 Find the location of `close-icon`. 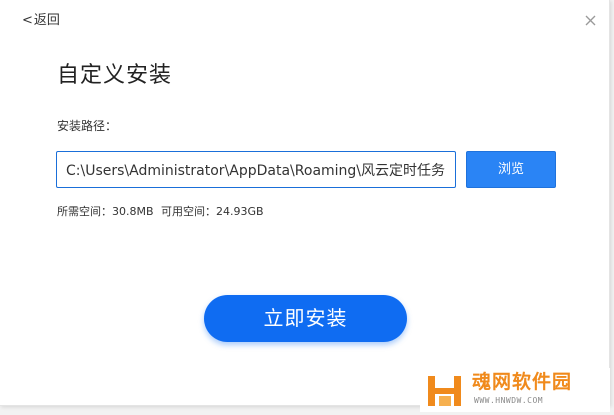

close-icon is located at coordinates (590, 20).